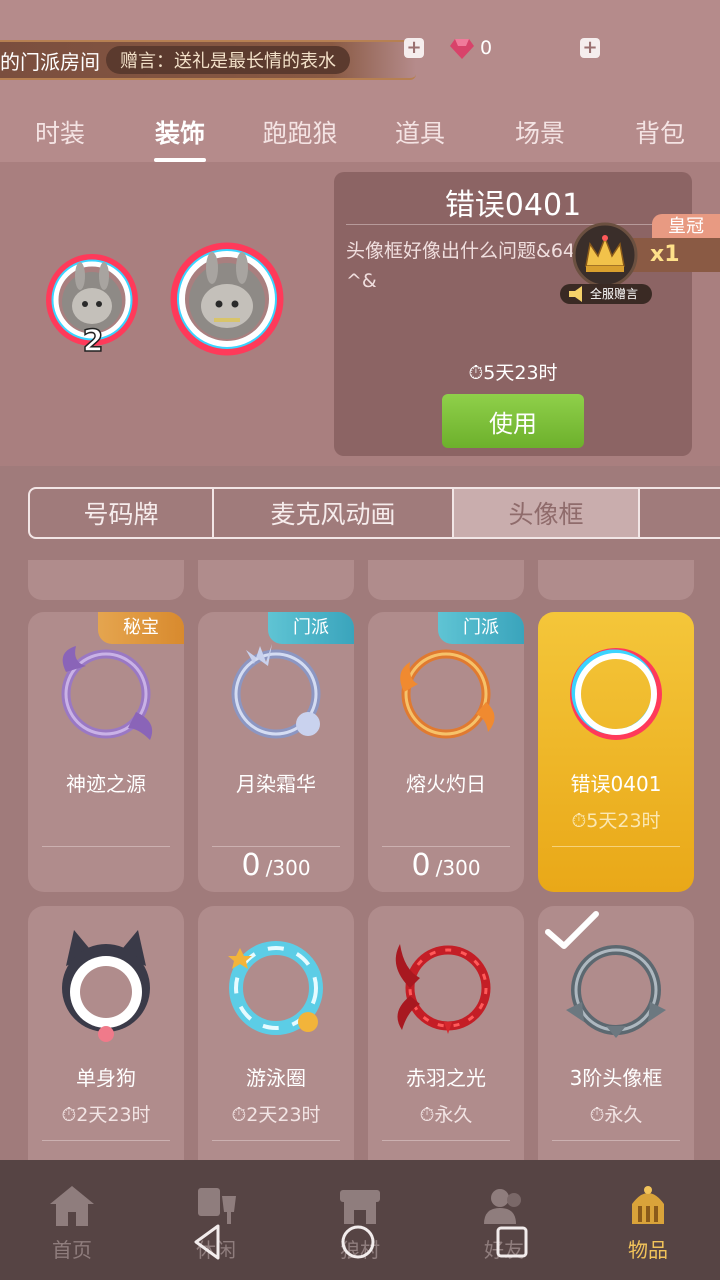 Image resolution: width=720 pixels, height=1280 pixels. What do you see at coordinates (513, 314) in the screenshot?
I see `item-detail-card: 错误0401 头像框好像出什么问题&64^& ⏱5天23时 使用` at bounding box center [513, 314].